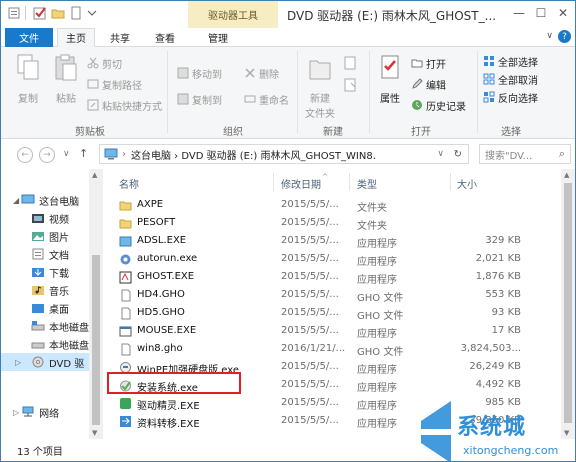 The width and height of the screenshot is (576, 462). Describe the element at coordinates (421, 132) in the screenshot. I see `open-group-label: 打开` at that location.